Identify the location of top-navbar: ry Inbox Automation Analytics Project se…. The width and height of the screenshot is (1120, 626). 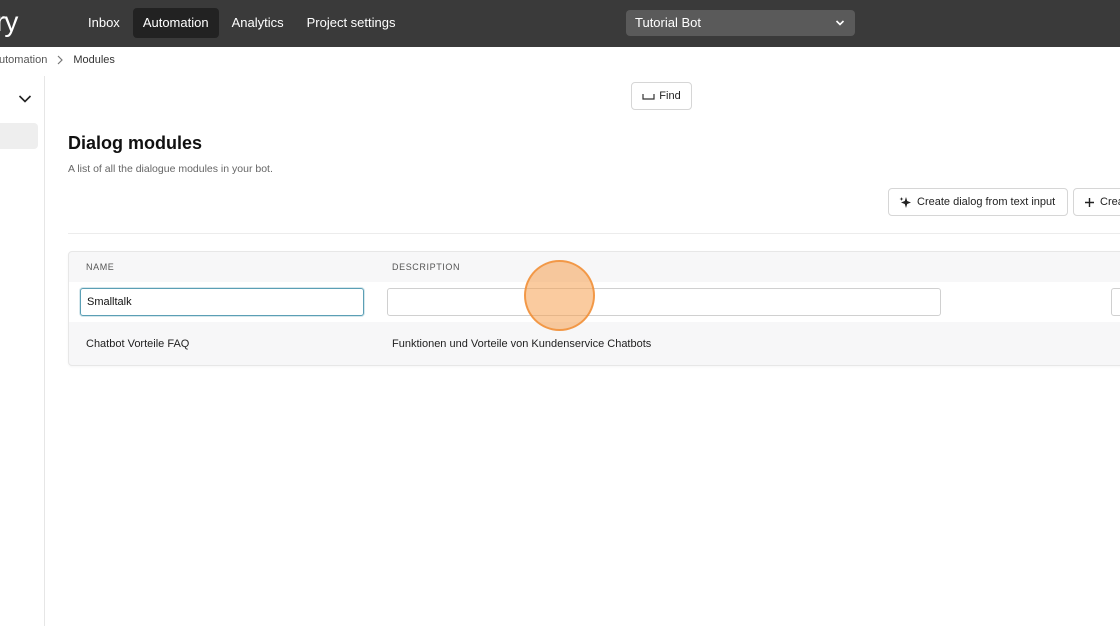
(560, 23).